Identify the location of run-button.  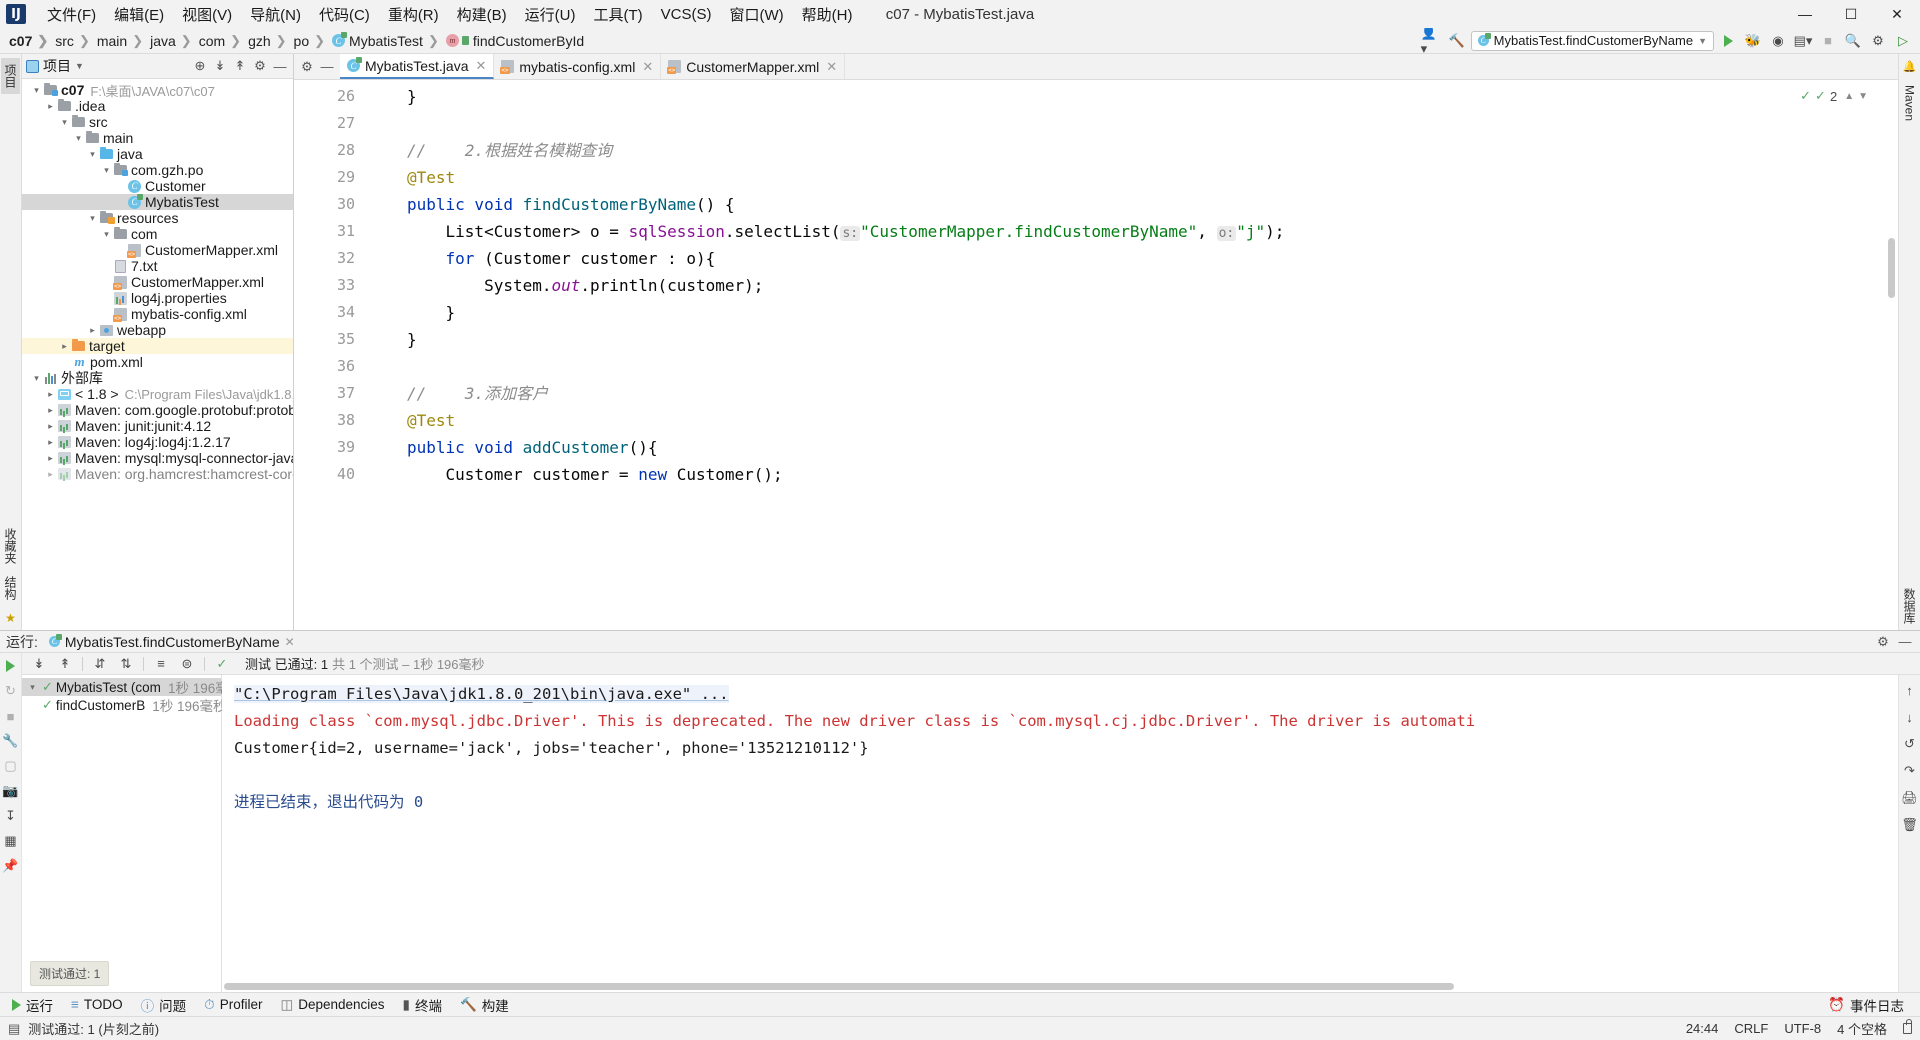
(1728, 41).